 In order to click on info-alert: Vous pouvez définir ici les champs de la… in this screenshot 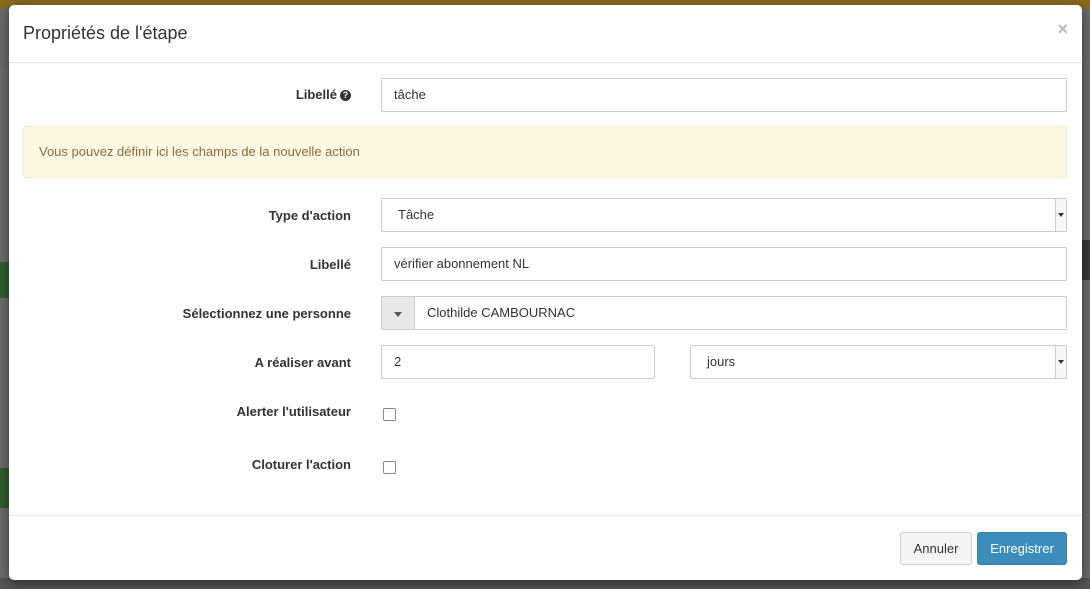, I will do `click(545, 152)`.